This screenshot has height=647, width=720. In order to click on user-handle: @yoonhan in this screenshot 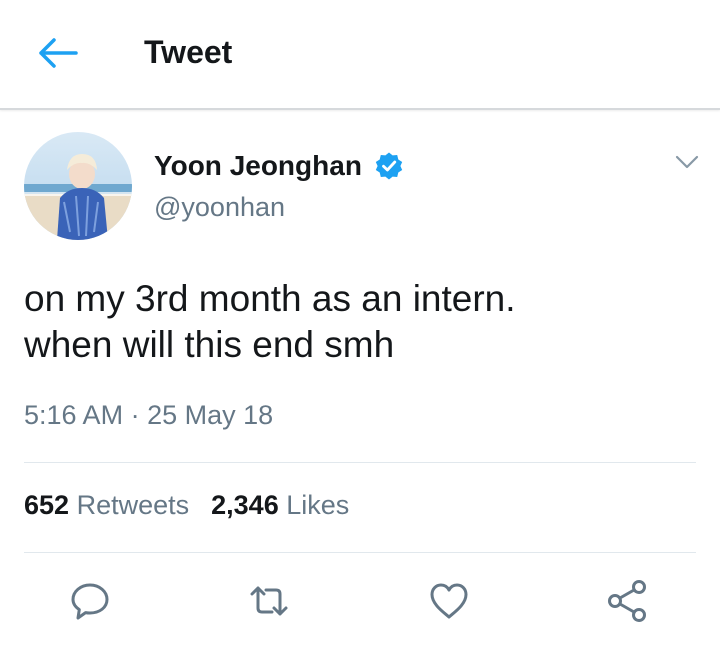, I will do `click(219, 207)`.